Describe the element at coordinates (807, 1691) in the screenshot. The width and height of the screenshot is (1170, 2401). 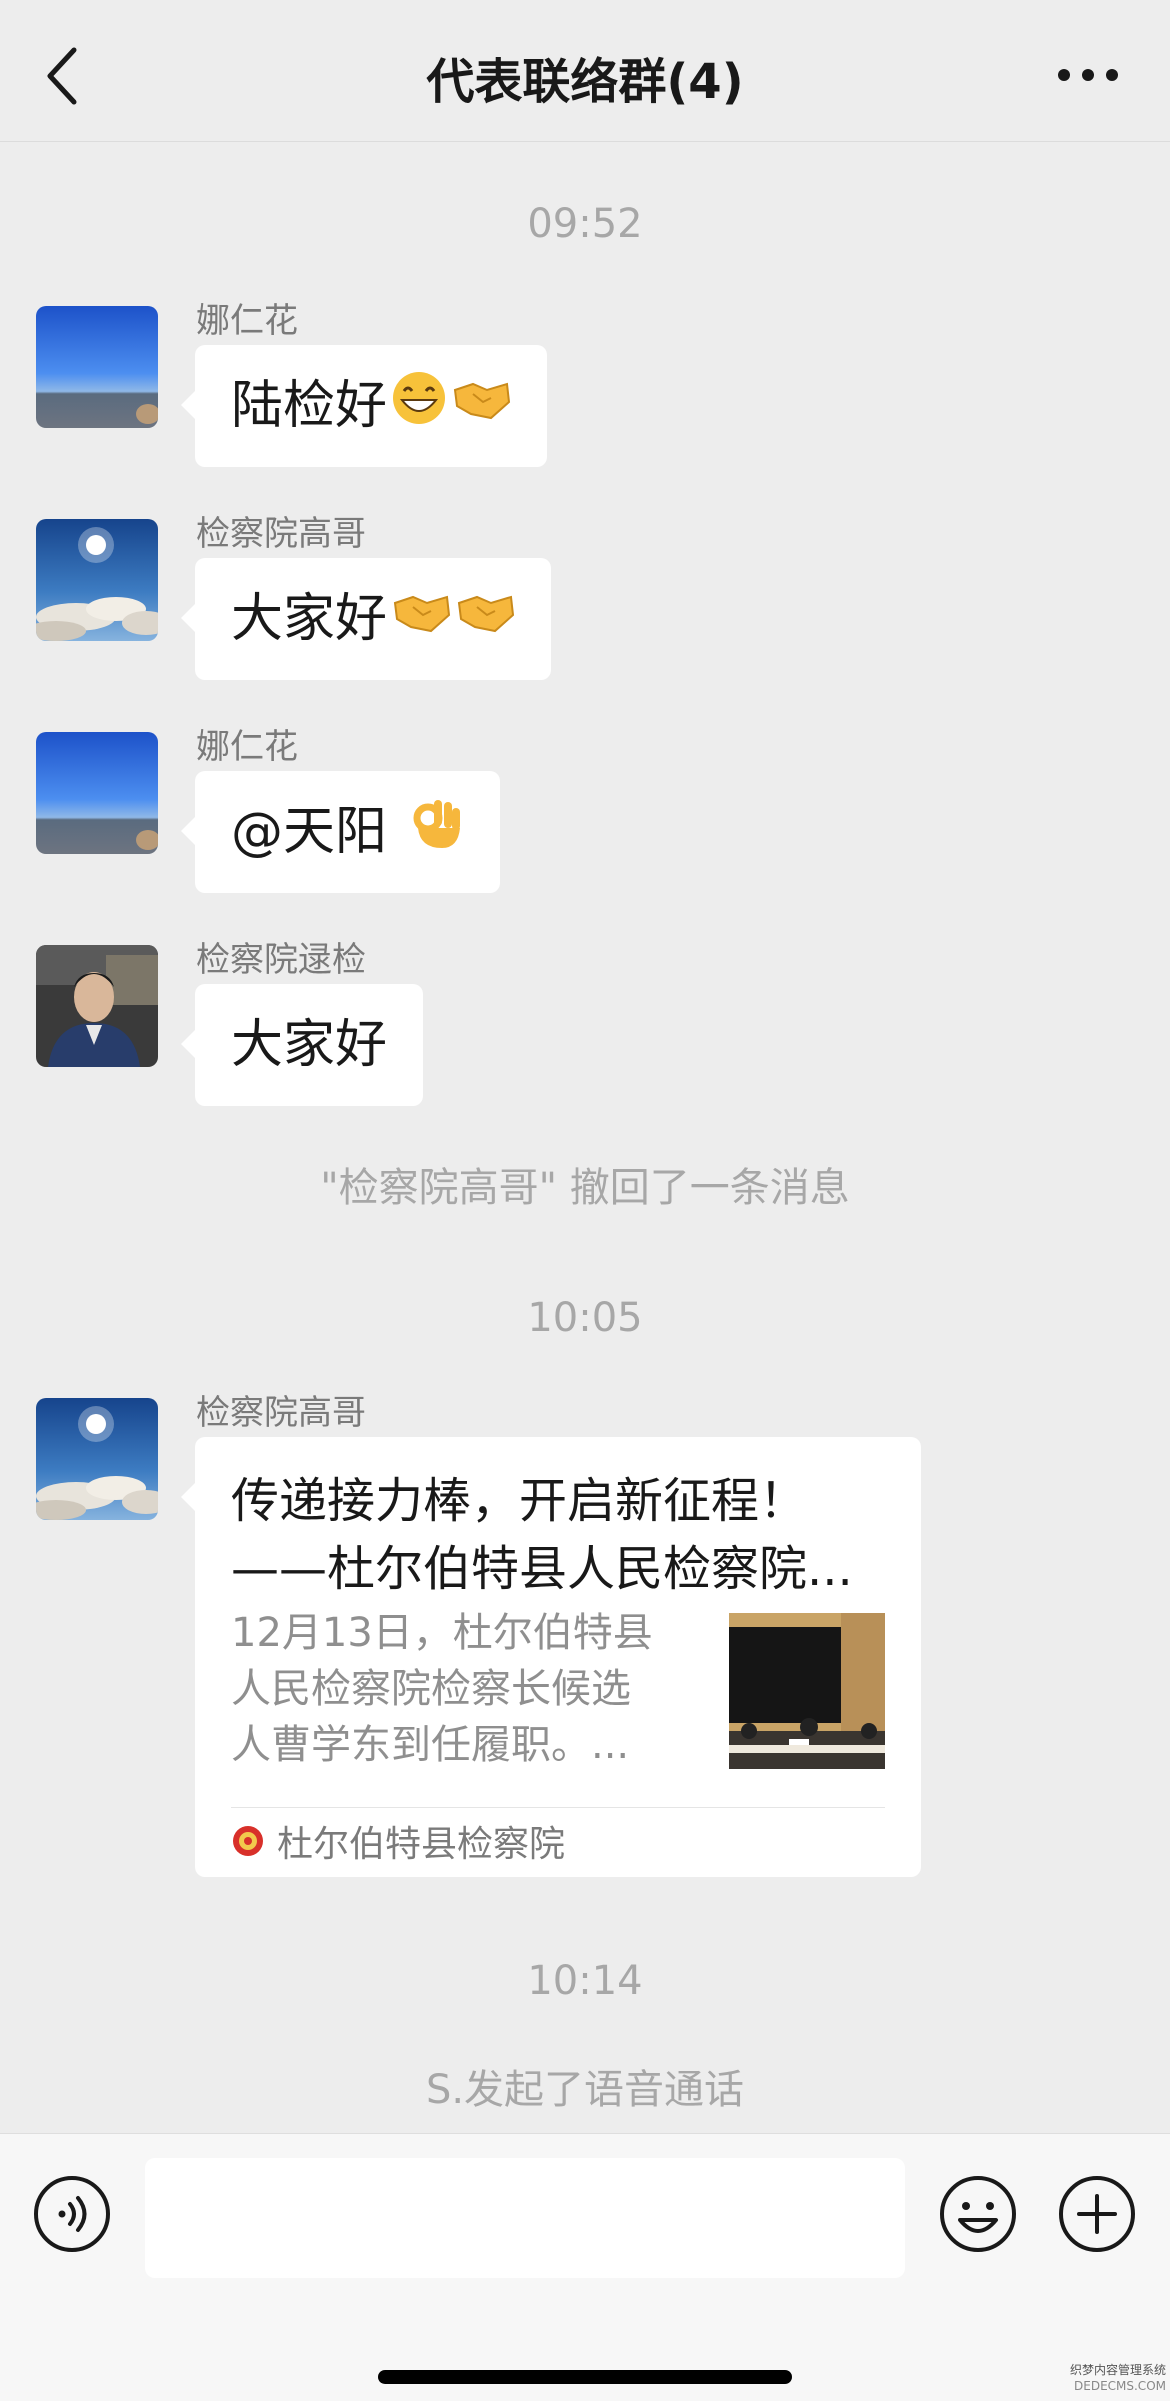
I see `article-thumbnail` at that location.